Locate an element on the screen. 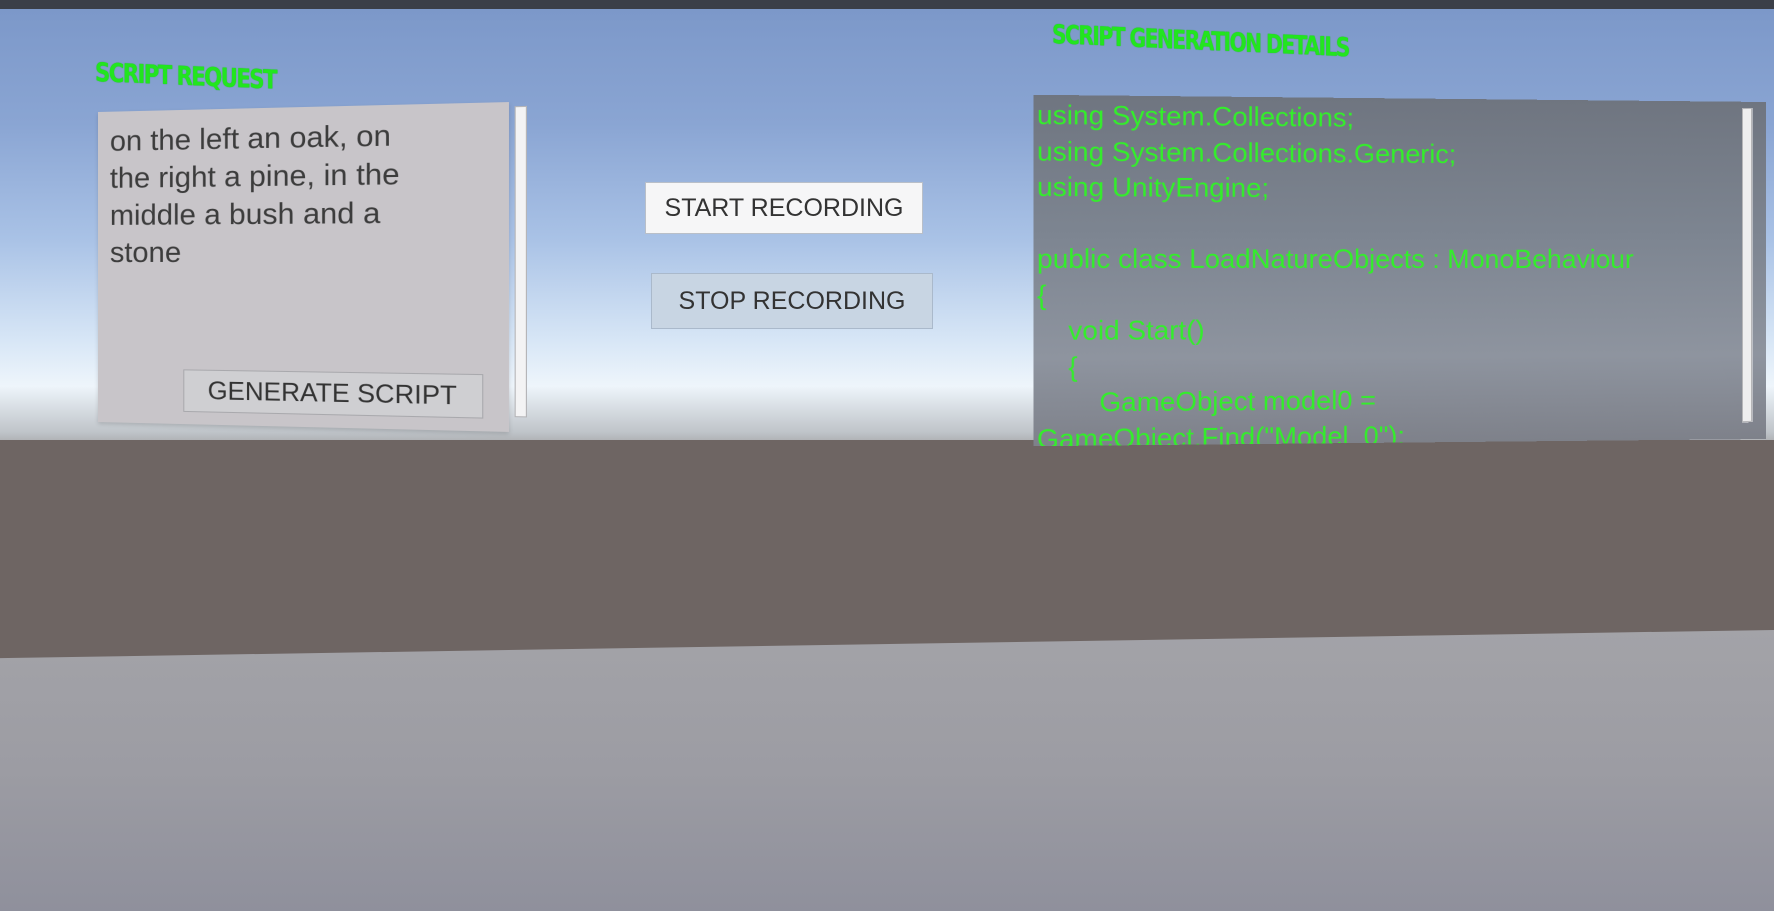  code-line: using UnityEngine; is located at coordinates (1153, 187).